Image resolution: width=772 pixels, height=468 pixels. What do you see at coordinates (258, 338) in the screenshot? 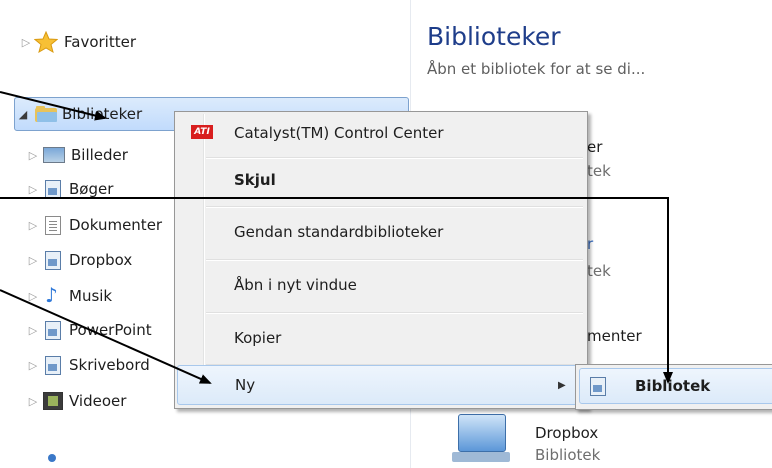
I see `menu-item-label: Kopier` at bounding box center [258, 338].